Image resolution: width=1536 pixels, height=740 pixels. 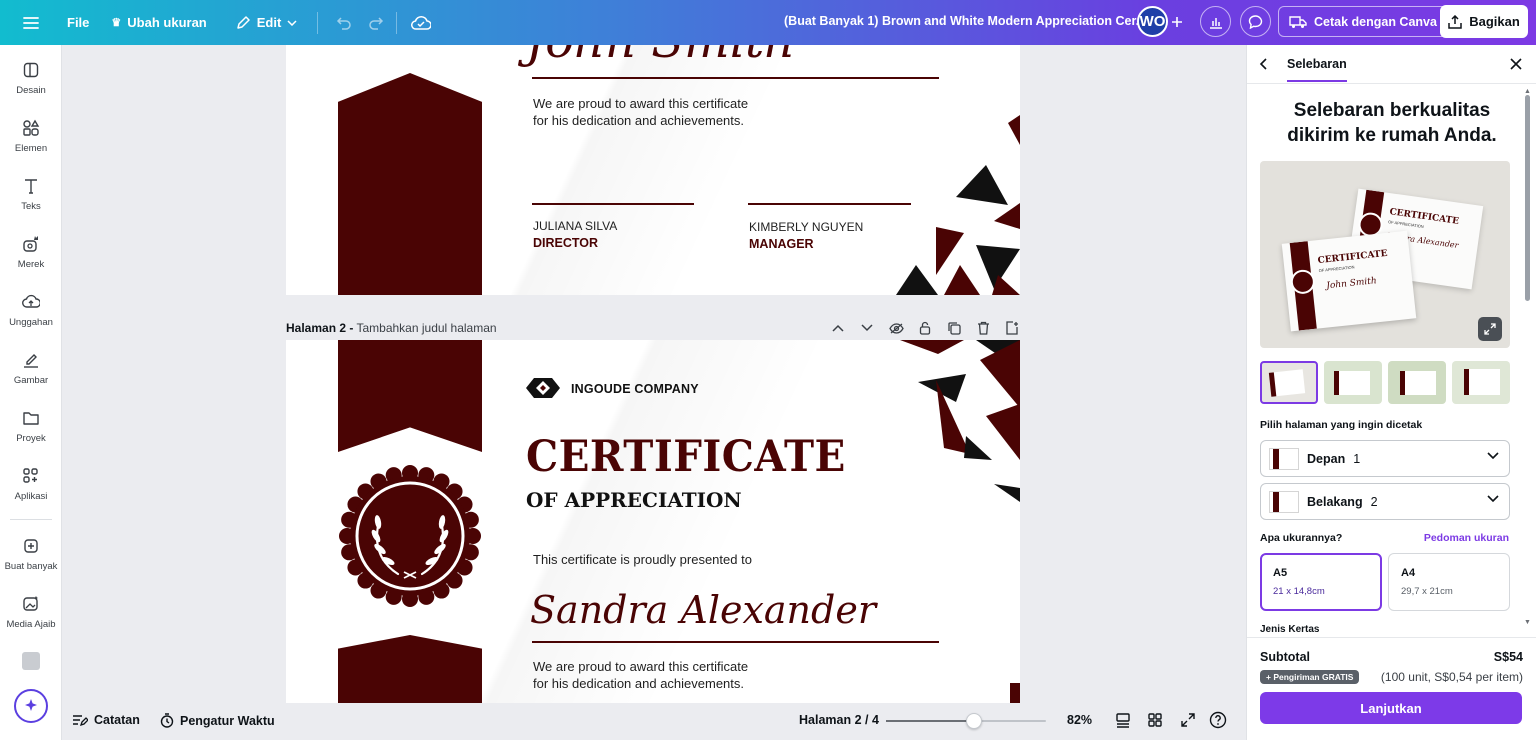 What do you see at coordinates (639, 120) in the screenshot?
I see `body-text-line-2: for his dedication and achievements.` at bounding box center [639, 120].